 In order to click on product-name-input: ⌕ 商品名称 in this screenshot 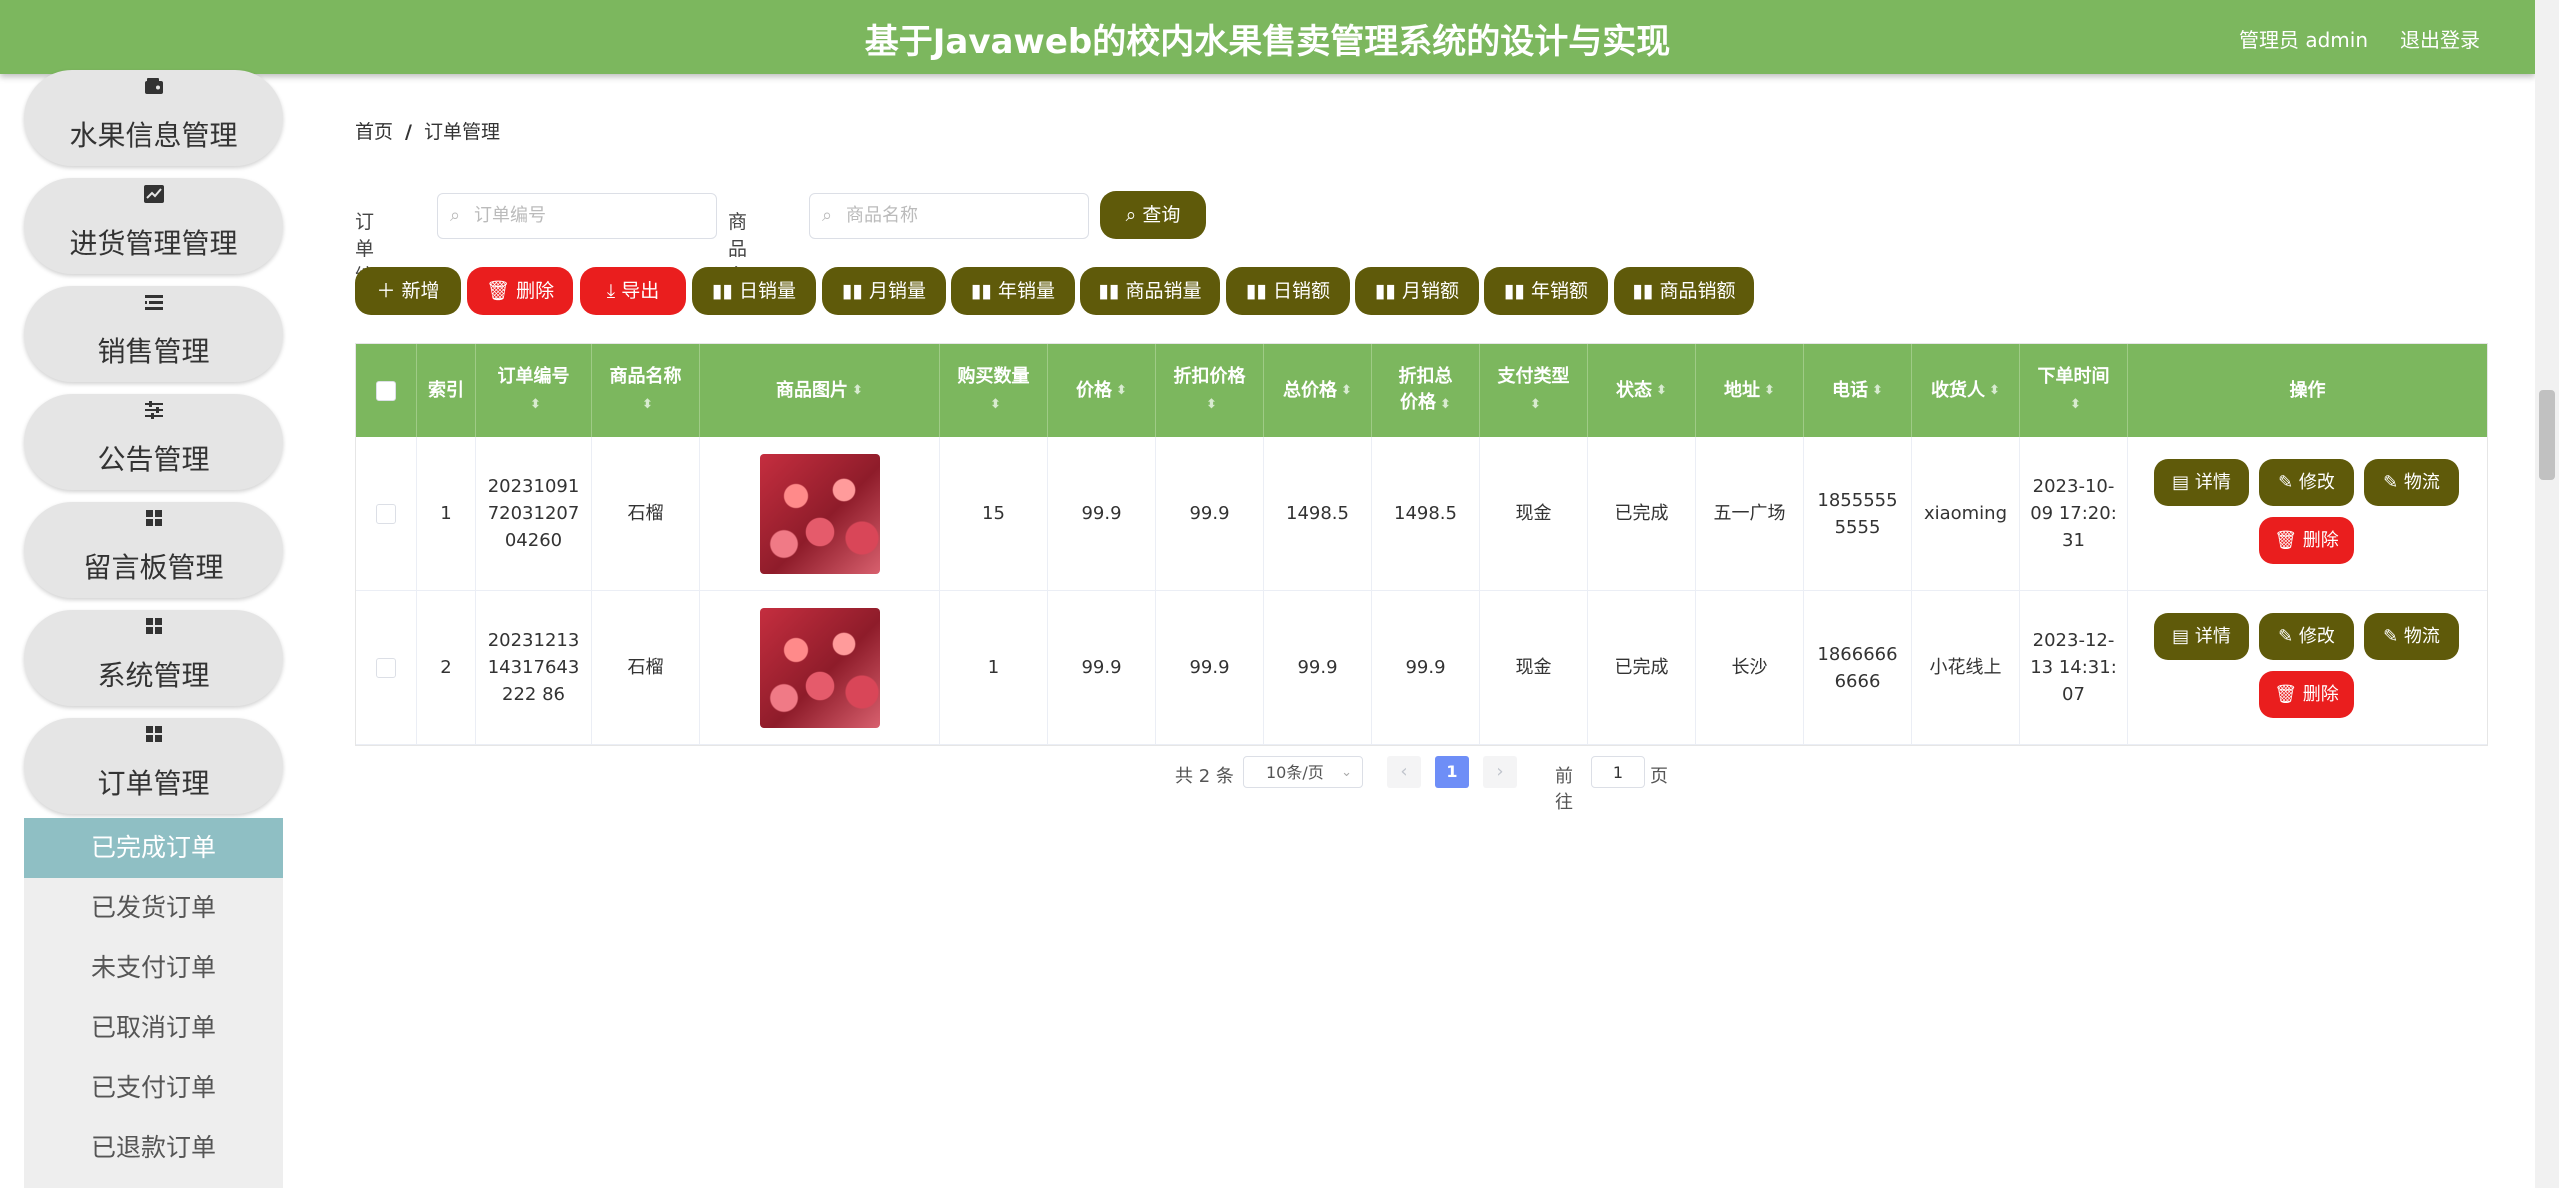, I will do `click(949, 216)`.